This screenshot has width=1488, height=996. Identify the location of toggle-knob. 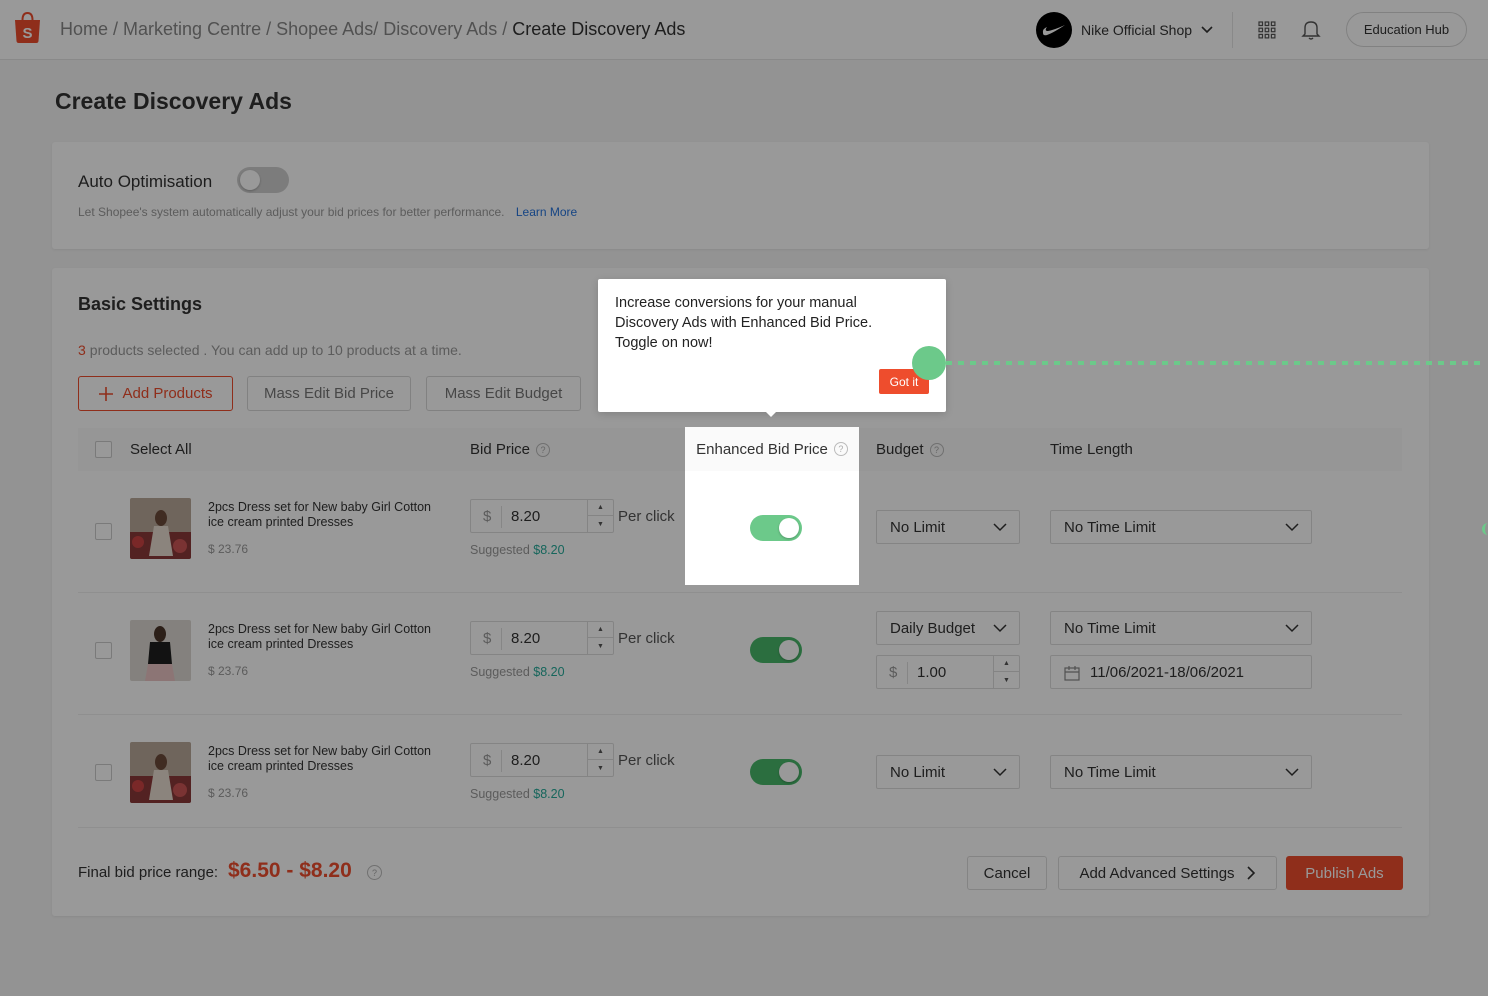
(789, 528).